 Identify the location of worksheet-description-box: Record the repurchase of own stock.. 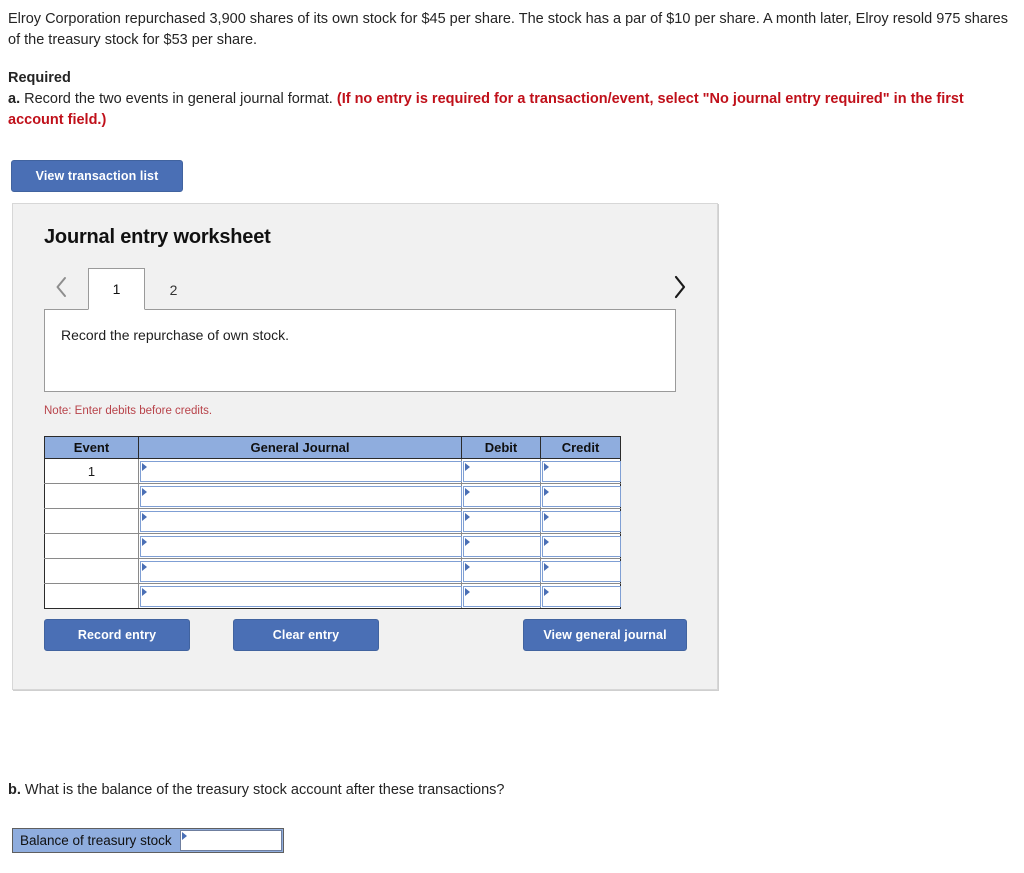
(360, 350).